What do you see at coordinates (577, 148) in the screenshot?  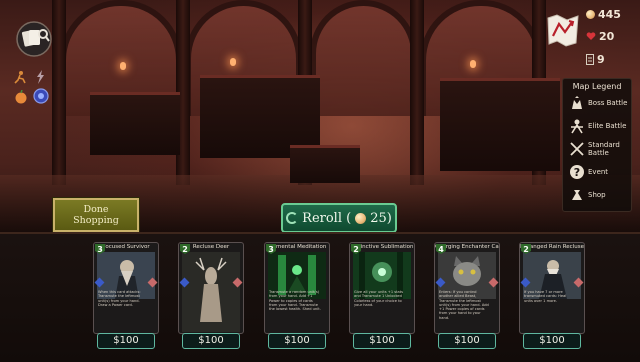 I see `swords-icon` at bounding box center [577, 148].